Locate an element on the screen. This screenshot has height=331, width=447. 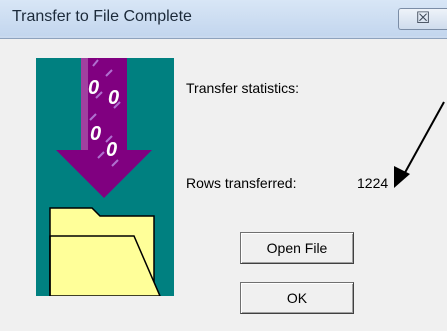
window-title: Transfer to File Complete is located at coordinates (102, 16).